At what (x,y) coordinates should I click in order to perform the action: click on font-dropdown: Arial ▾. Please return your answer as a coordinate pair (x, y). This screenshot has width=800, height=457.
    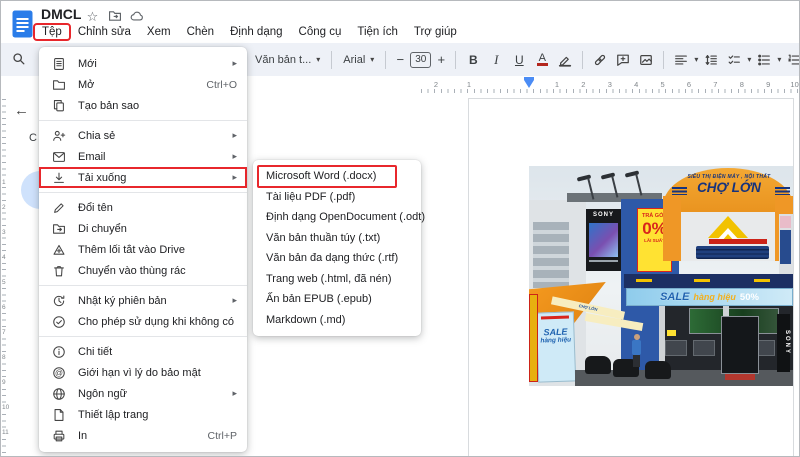
    Looking at the image, I should click on (358, 60).